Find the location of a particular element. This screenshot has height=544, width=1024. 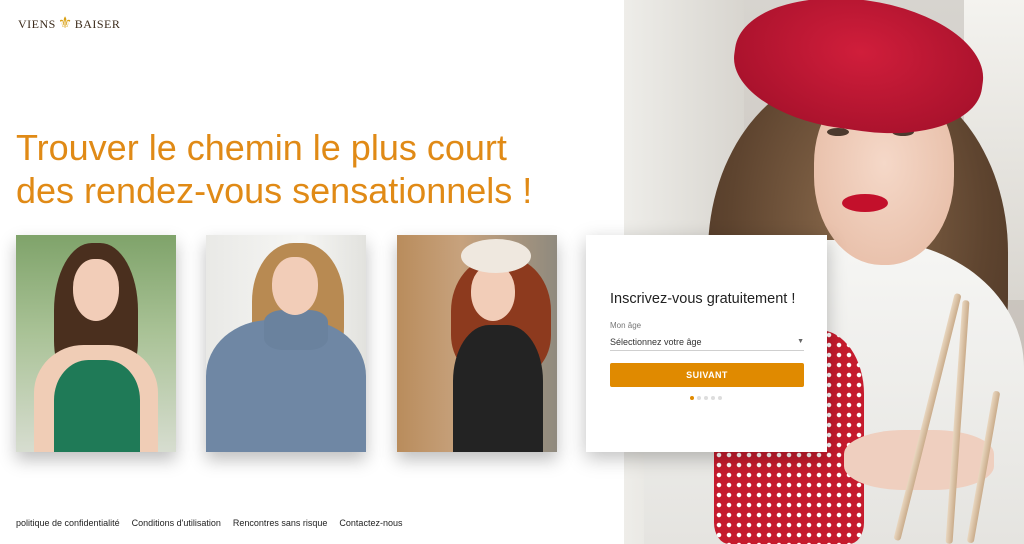

signup-title: Inscrivez-vous gratuitement ! is located at coordinates (703, 299).